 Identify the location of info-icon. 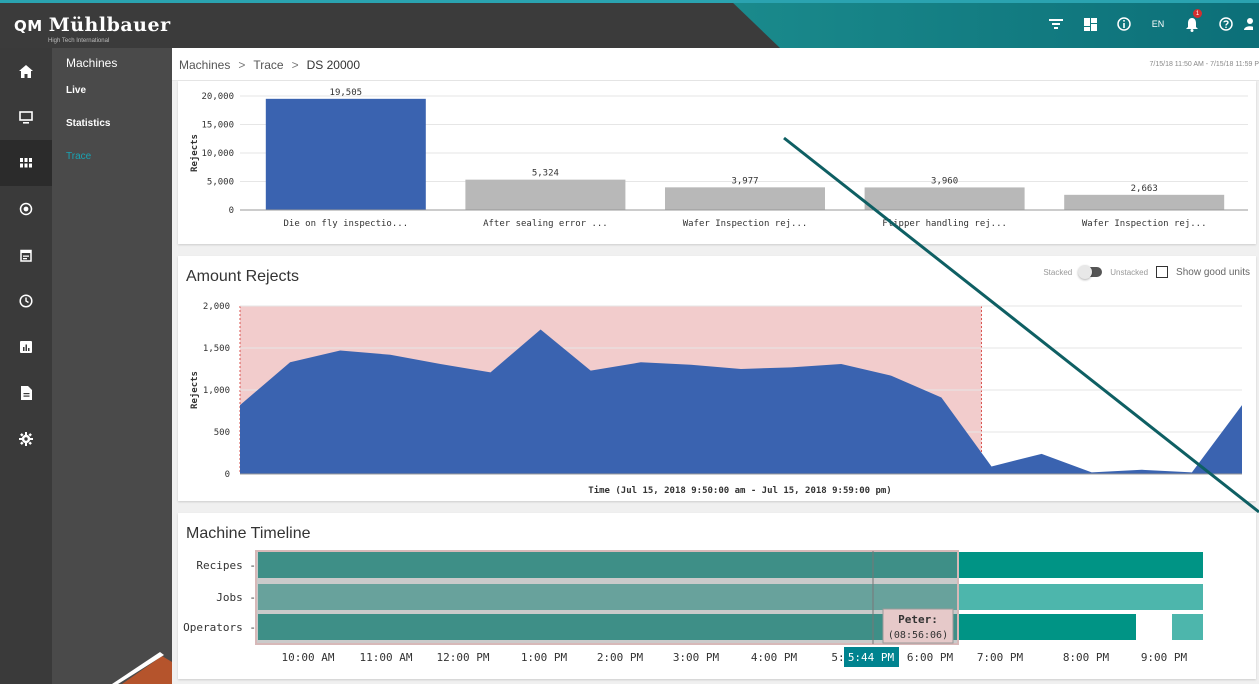
(1124, 24).